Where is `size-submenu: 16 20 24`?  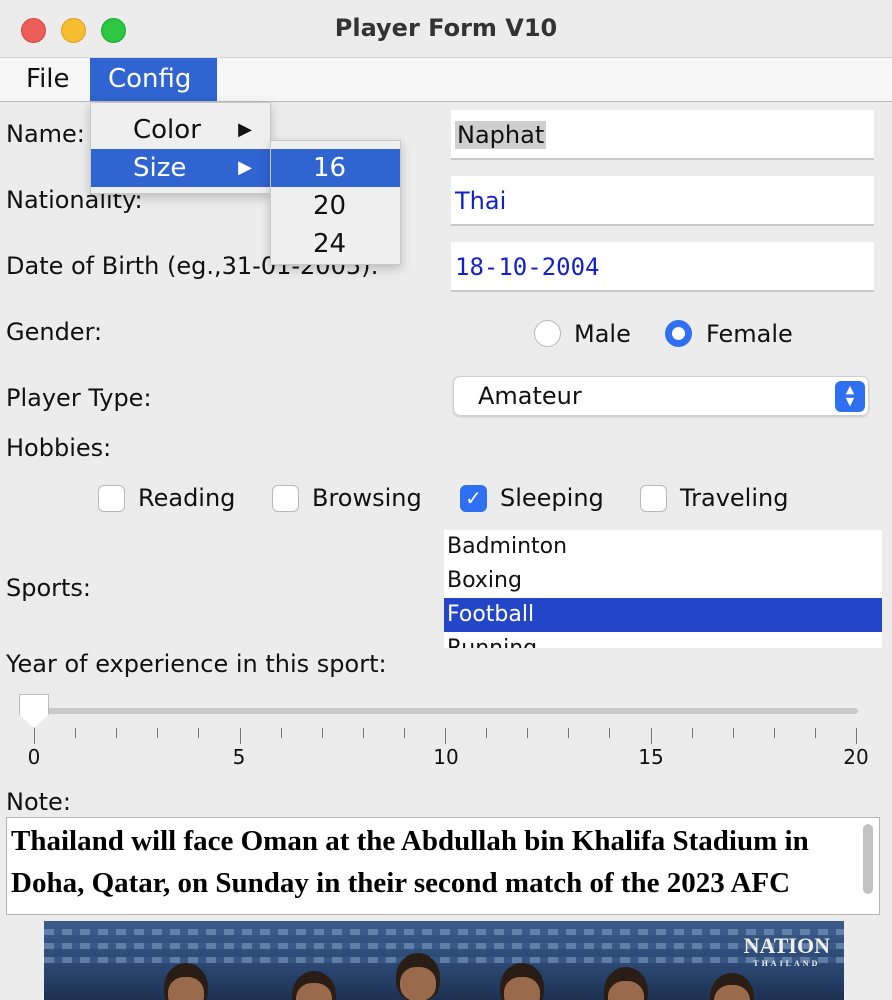 size-submenu: 16 20 24 is located at coordinates (335, 202).